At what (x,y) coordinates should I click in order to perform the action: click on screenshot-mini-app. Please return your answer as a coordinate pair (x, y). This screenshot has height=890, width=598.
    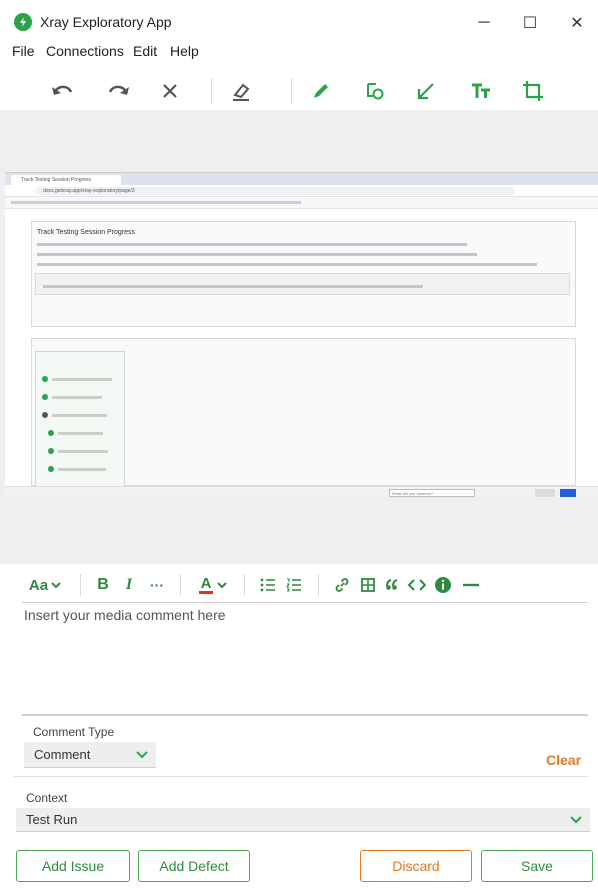
    Looking at the image, I should click on (80, 424).